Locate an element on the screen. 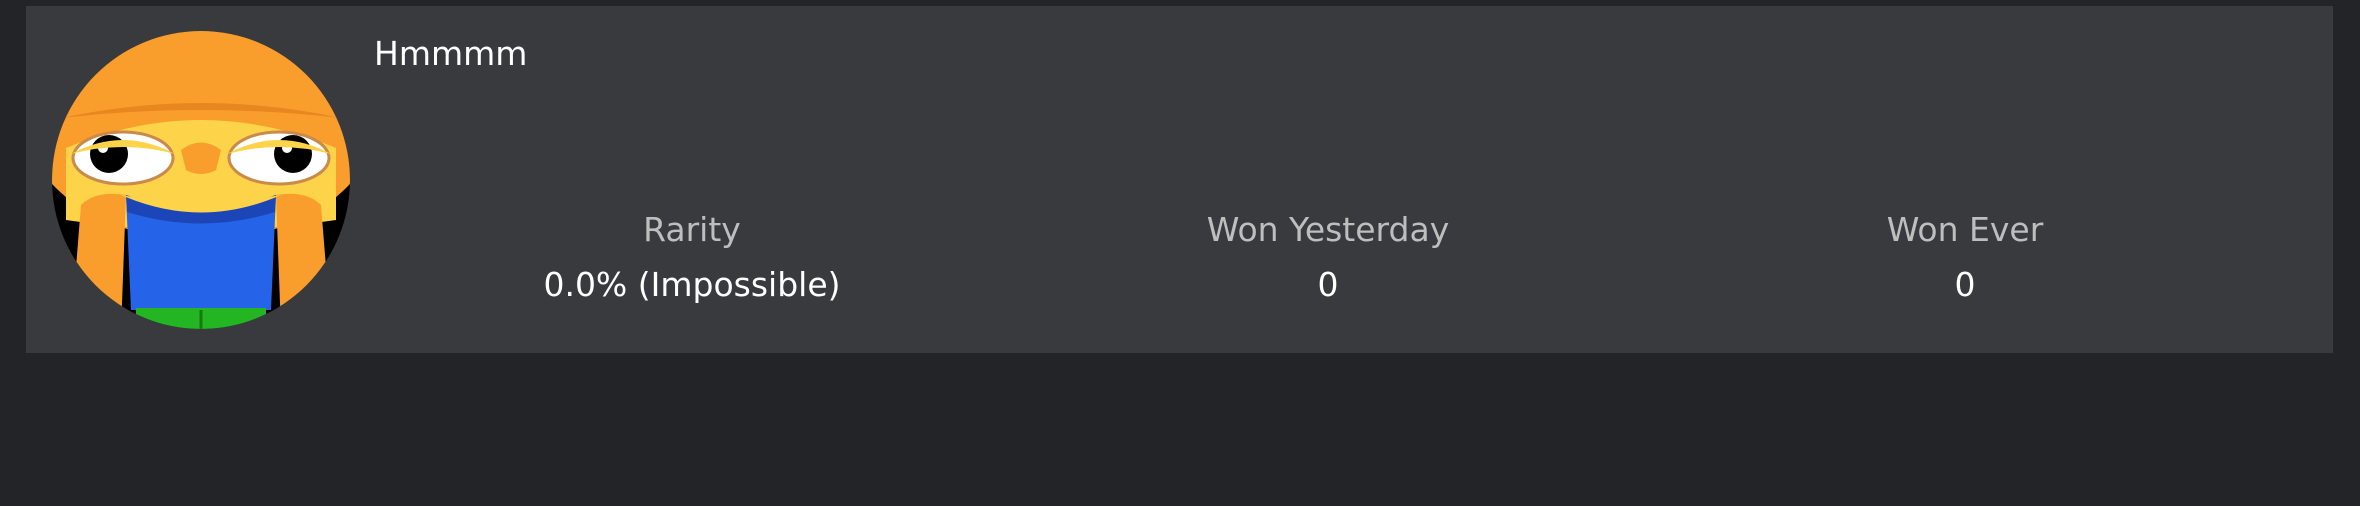  orange-character-icon is located at coordinates (201, 180).